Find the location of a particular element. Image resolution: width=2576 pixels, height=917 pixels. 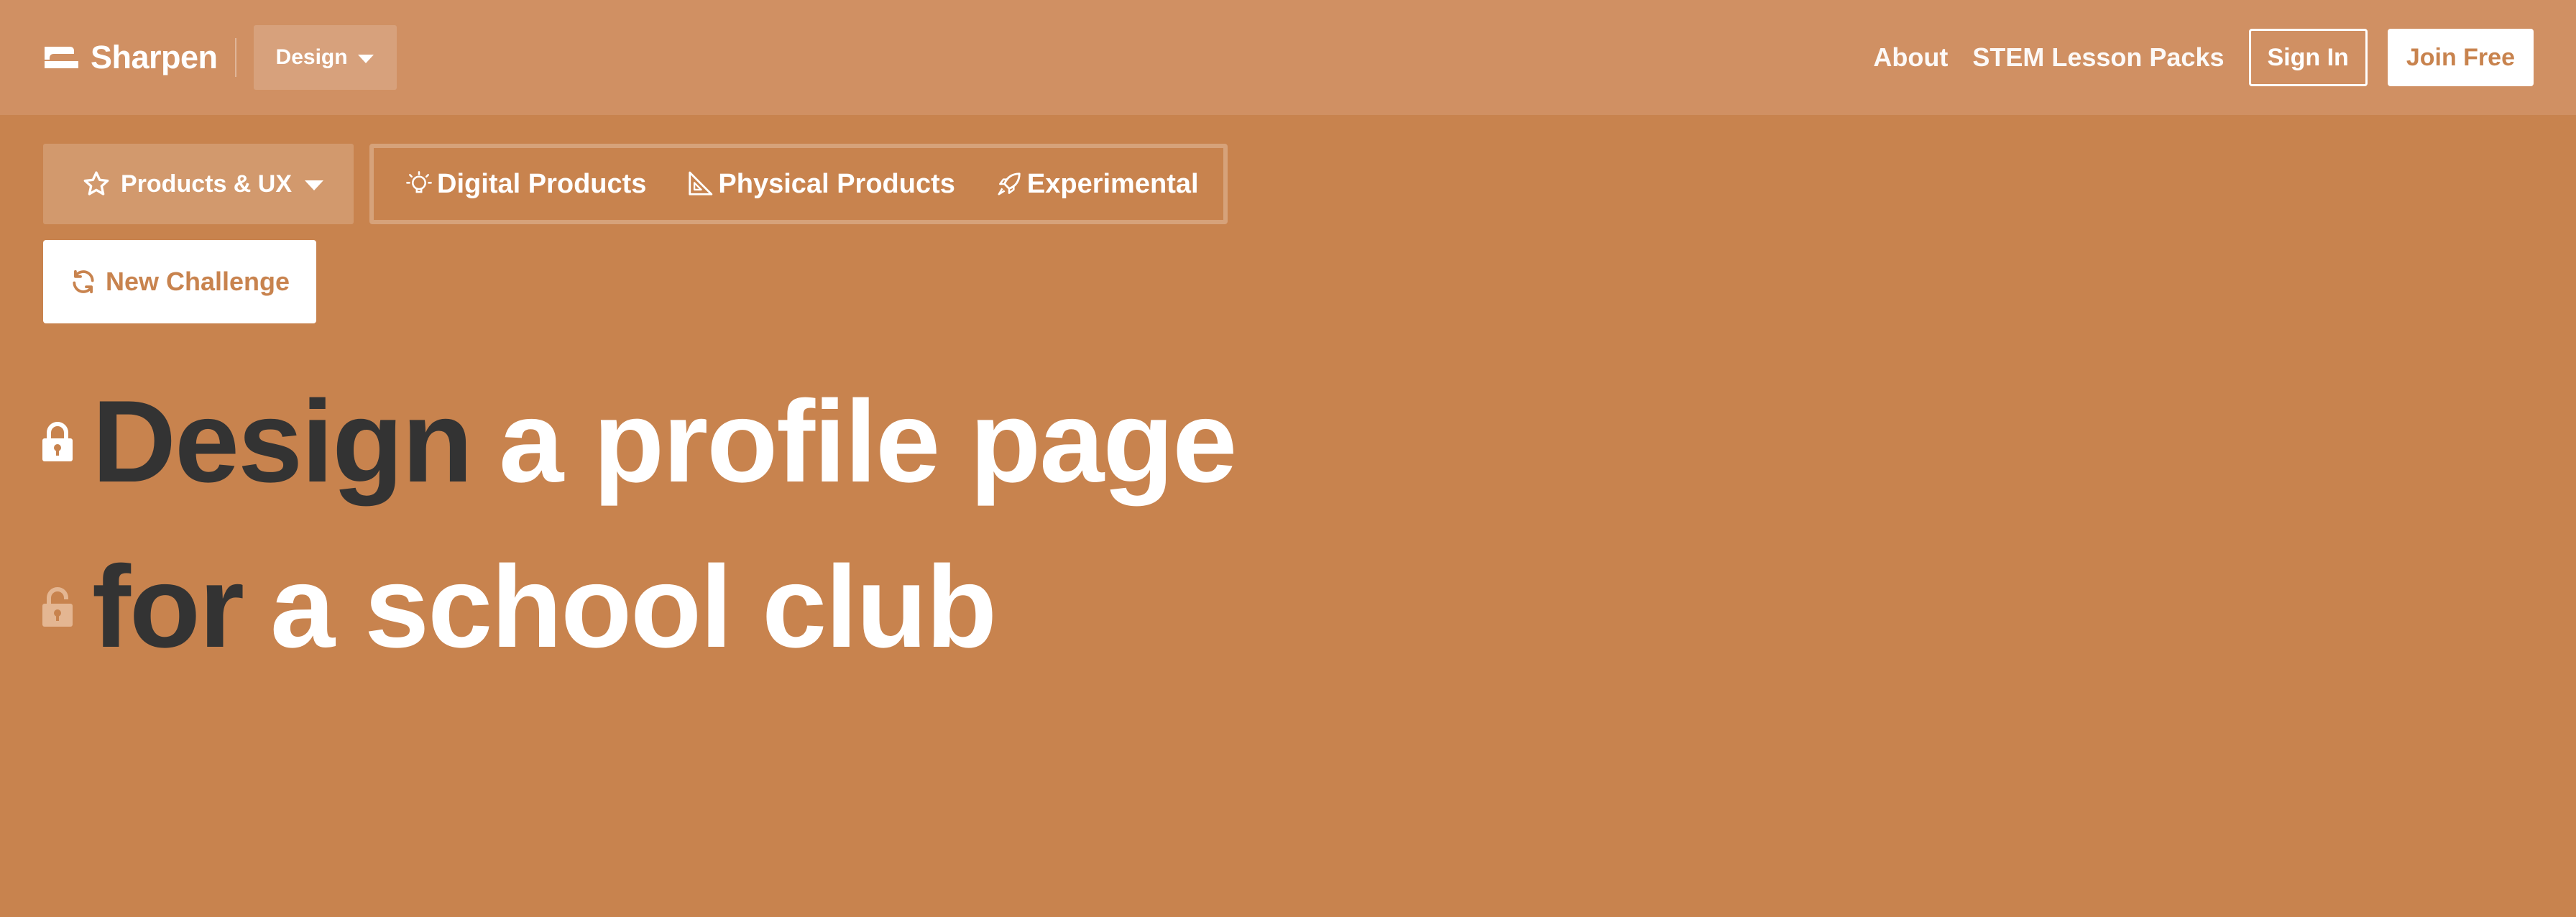

challenge-text: a profile page is located at coordinates (868, 442).